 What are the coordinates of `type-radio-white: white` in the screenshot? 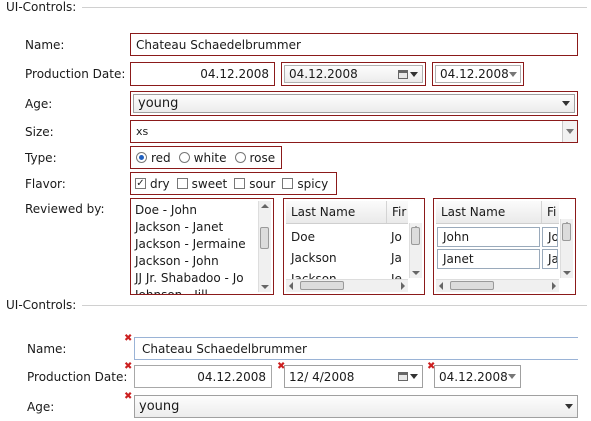 It's located at (202, 157).